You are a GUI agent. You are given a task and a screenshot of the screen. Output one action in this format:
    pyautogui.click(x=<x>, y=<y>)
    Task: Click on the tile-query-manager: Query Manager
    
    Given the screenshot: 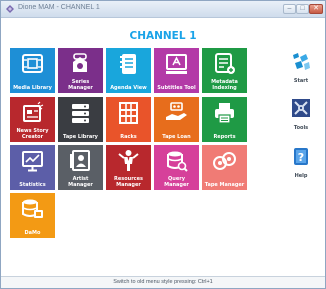 What is the action you would take?
    pyautogui.click(x=176, y=167)
    